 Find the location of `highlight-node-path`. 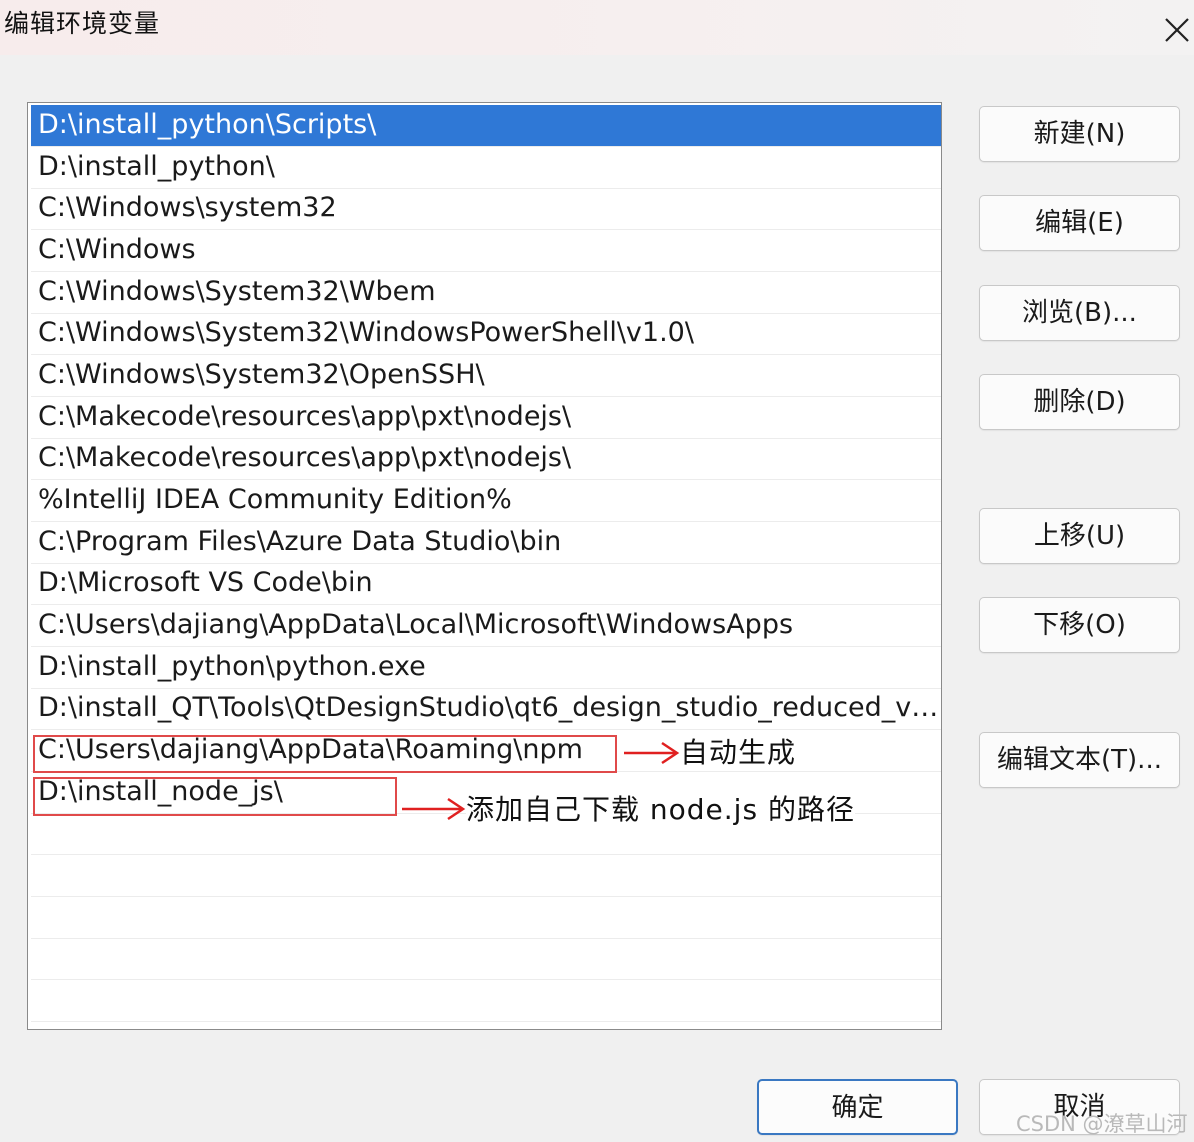

highlight-node-path is located at coordinates (215, 796).